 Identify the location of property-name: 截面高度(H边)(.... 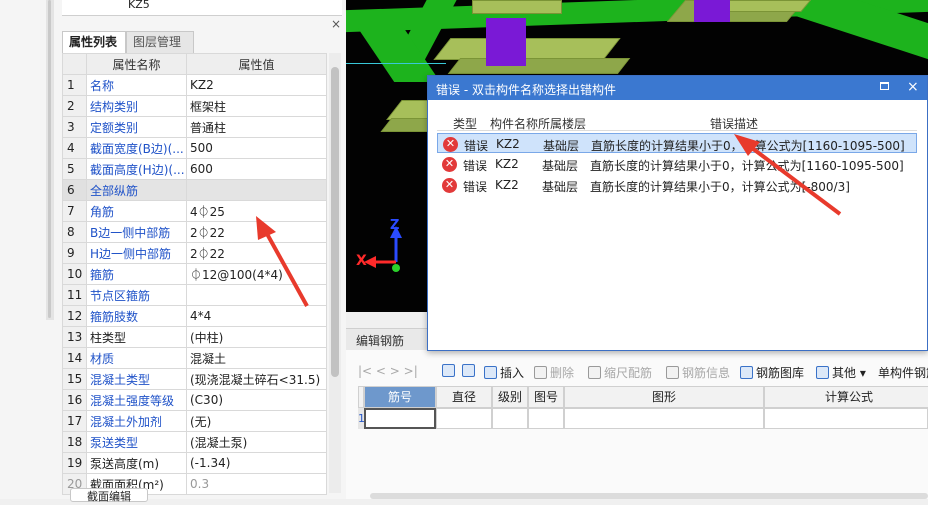
(136, 169).